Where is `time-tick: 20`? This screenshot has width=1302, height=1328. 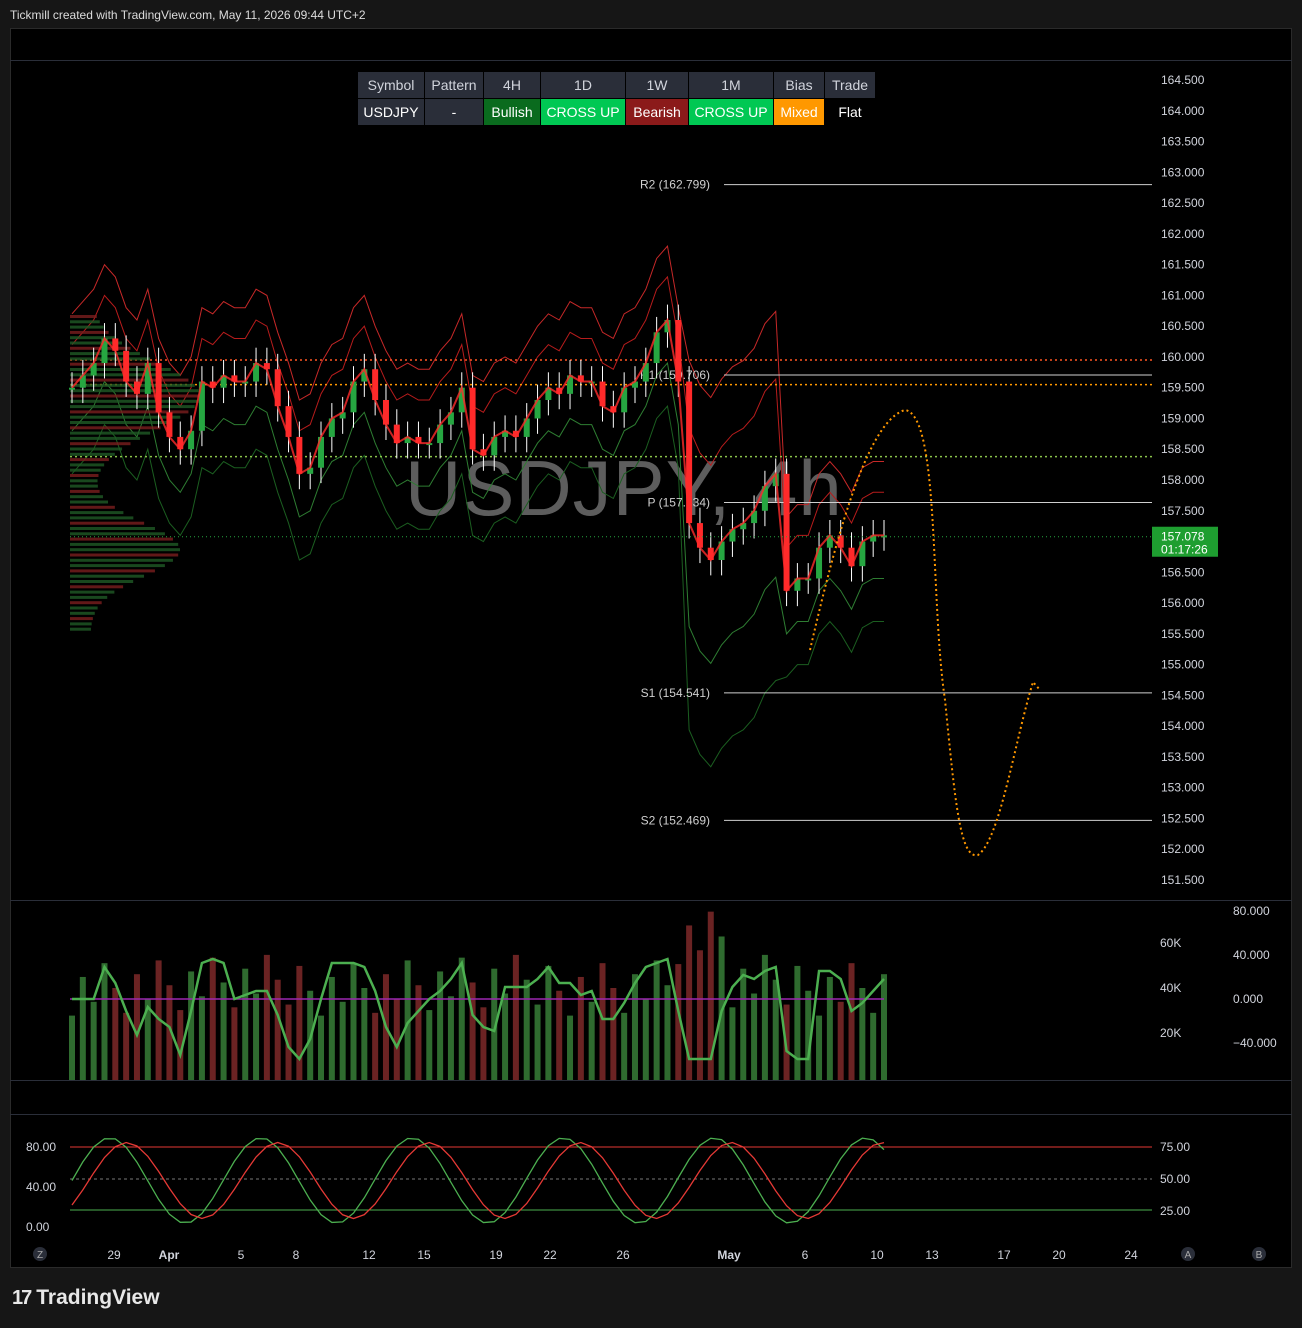 time-tick: 20 is located at coordinates (1059, 1255).